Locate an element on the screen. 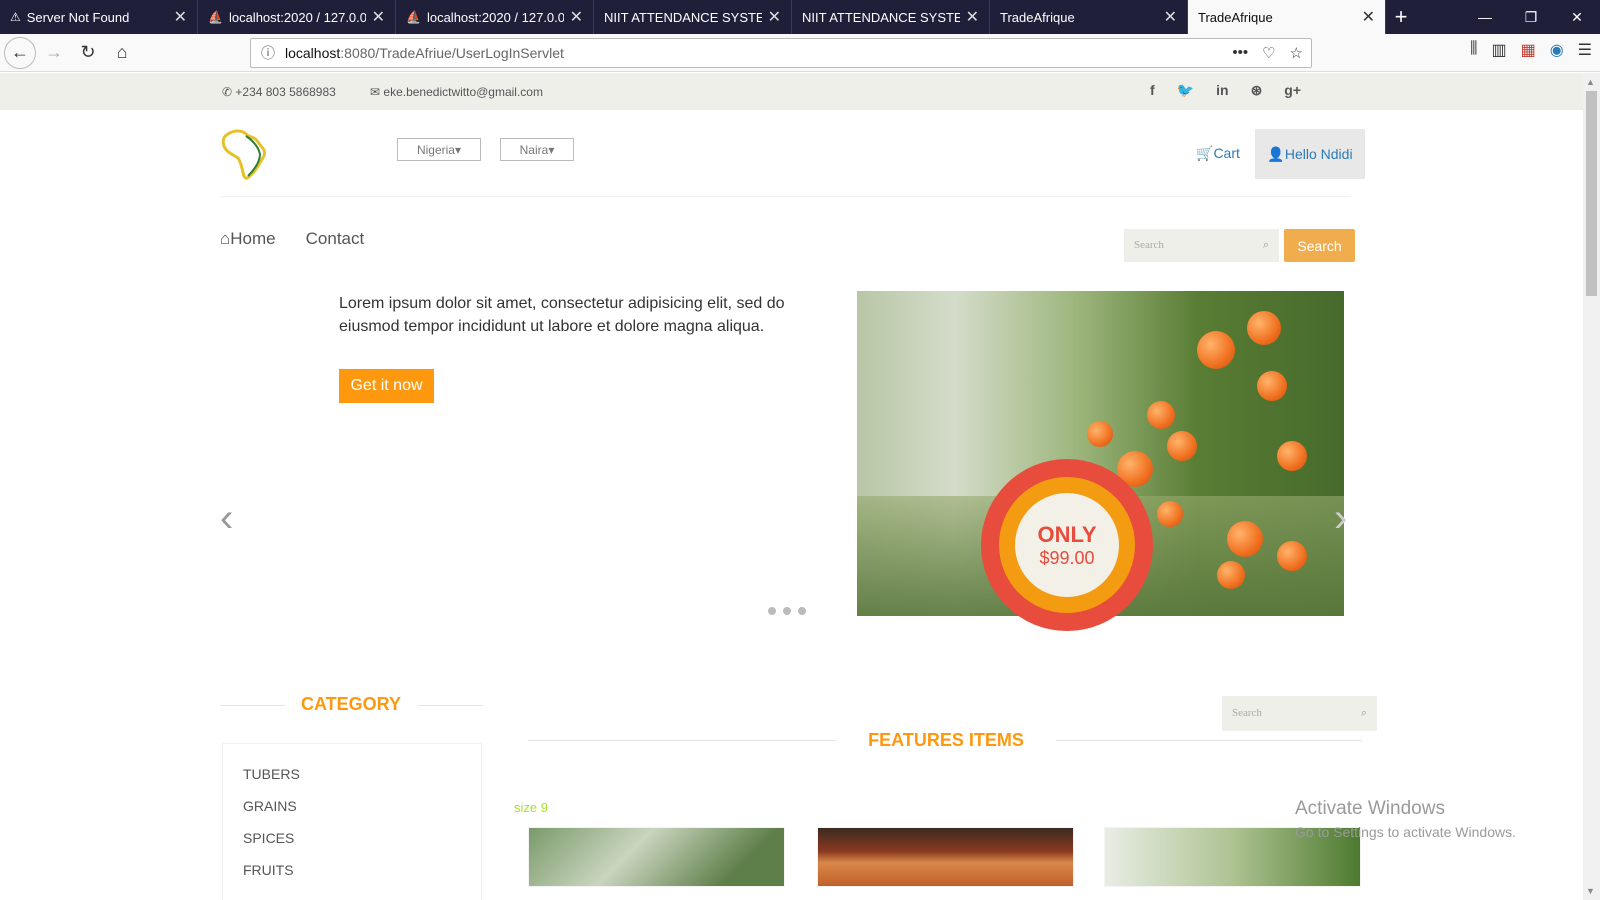 This screenshot has width=1600, height=900. warning-icon: ⚠ is located at coordinates (15, 17).